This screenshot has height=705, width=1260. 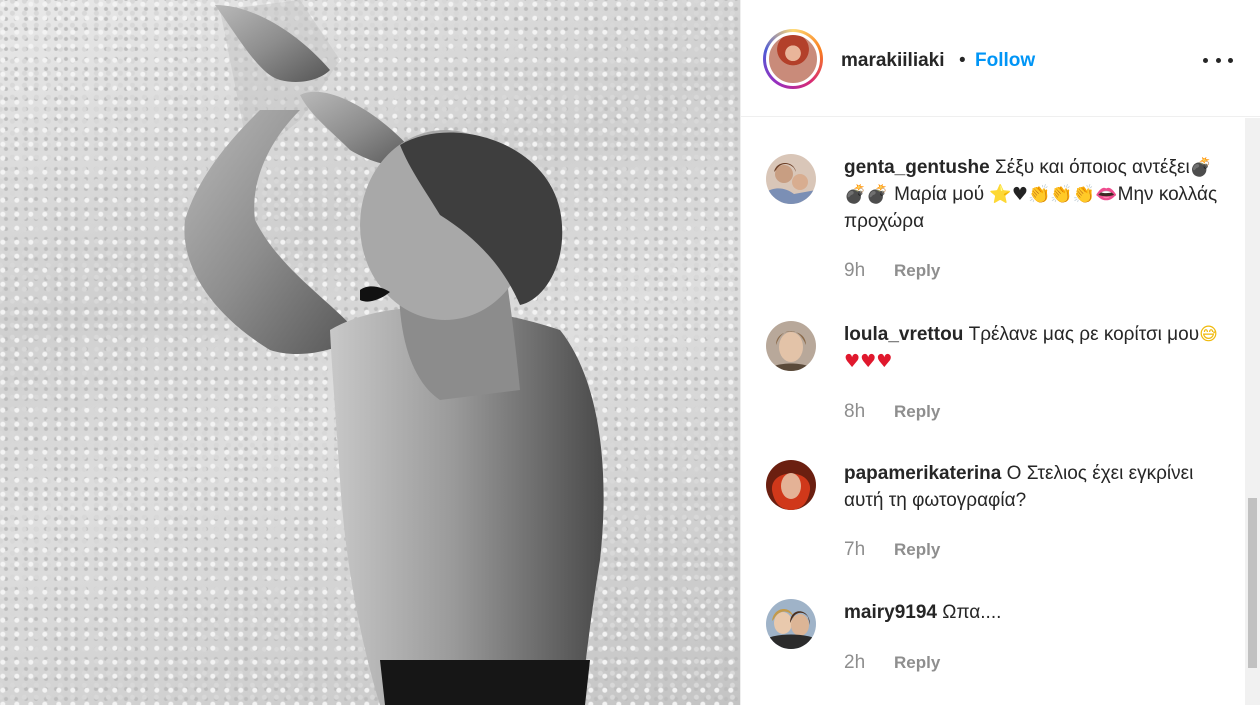 I want to click on red-heart-emoji: ♥♥♥, so click(x=868, y=361).